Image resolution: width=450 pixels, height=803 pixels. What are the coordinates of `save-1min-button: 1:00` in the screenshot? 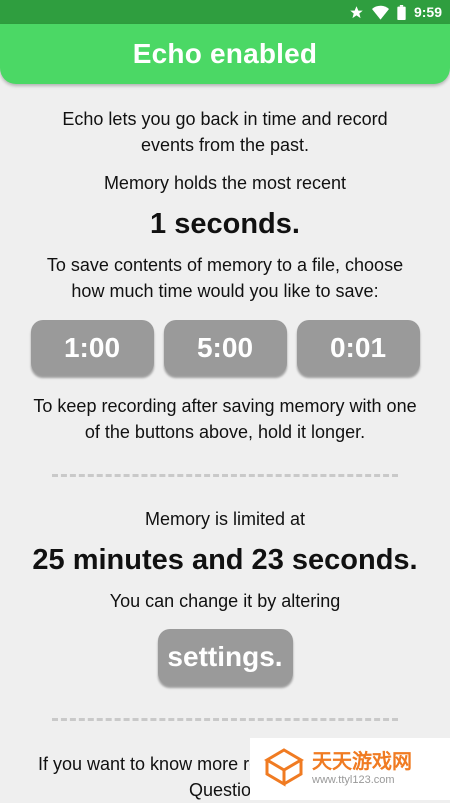 It's located at (92, 347).